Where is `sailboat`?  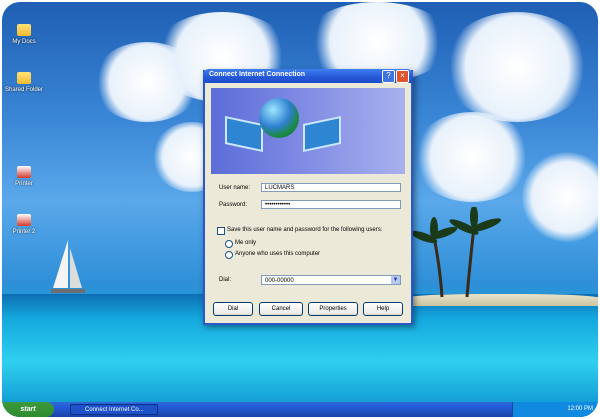
sailboat is located at coordinates (68, 266).